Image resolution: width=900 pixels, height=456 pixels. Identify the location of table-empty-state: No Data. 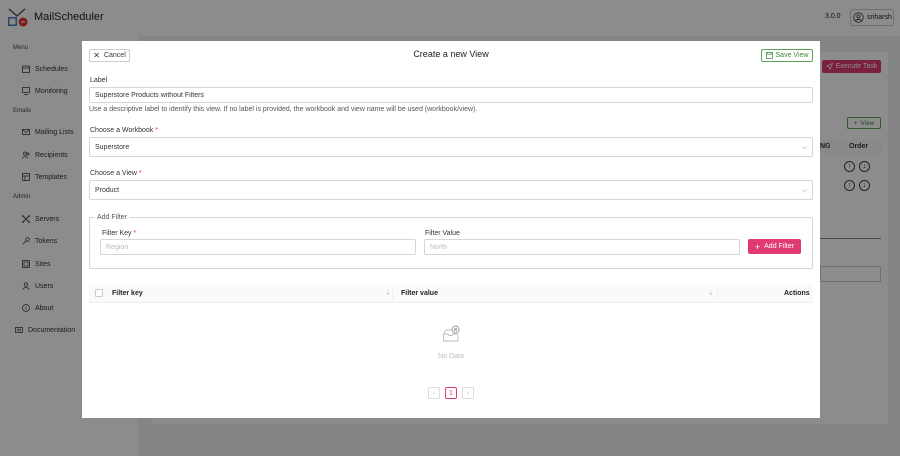
(451, 342).